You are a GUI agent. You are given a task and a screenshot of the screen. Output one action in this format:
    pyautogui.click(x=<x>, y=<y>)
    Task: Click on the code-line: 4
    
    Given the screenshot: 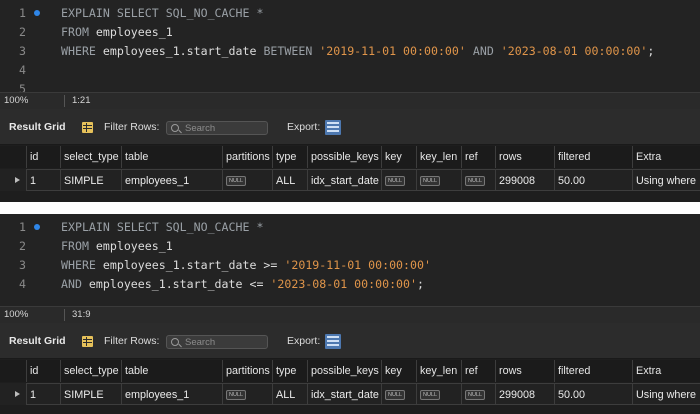 What is the action you would take?
    pyautogui.click(x=350, y=70)
    